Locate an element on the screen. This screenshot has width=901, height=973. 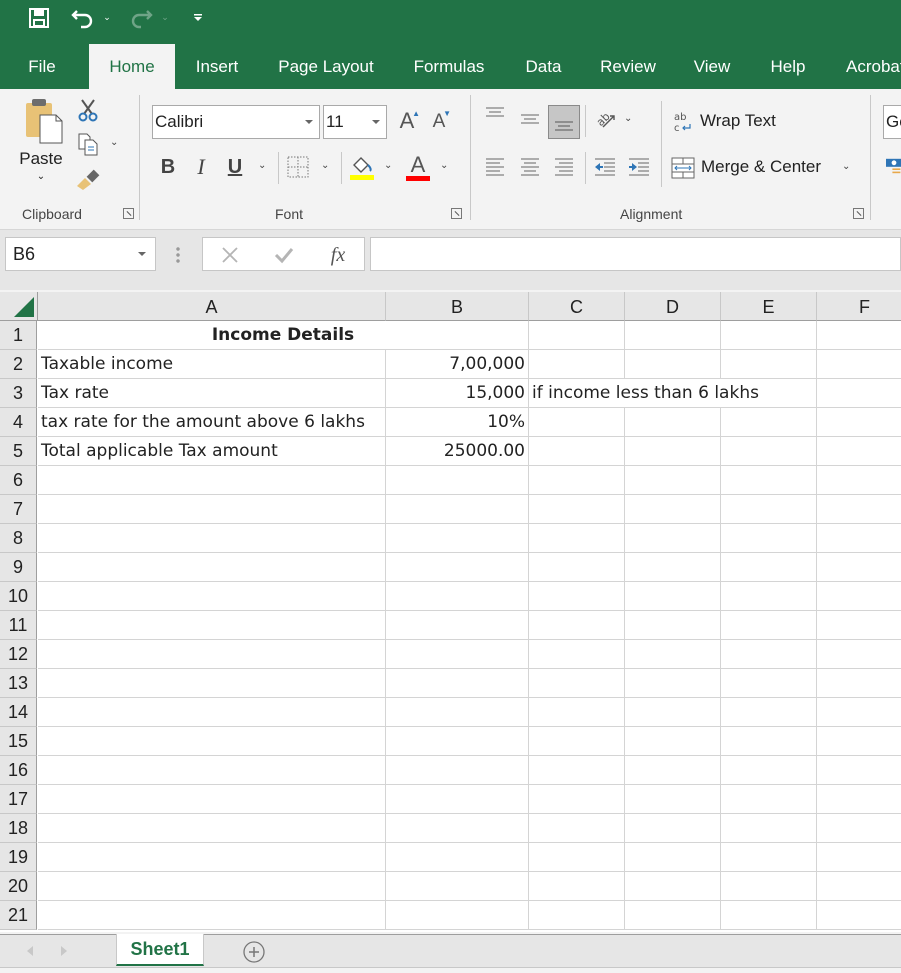
cell-d17 is located at coordinates (673, 799).